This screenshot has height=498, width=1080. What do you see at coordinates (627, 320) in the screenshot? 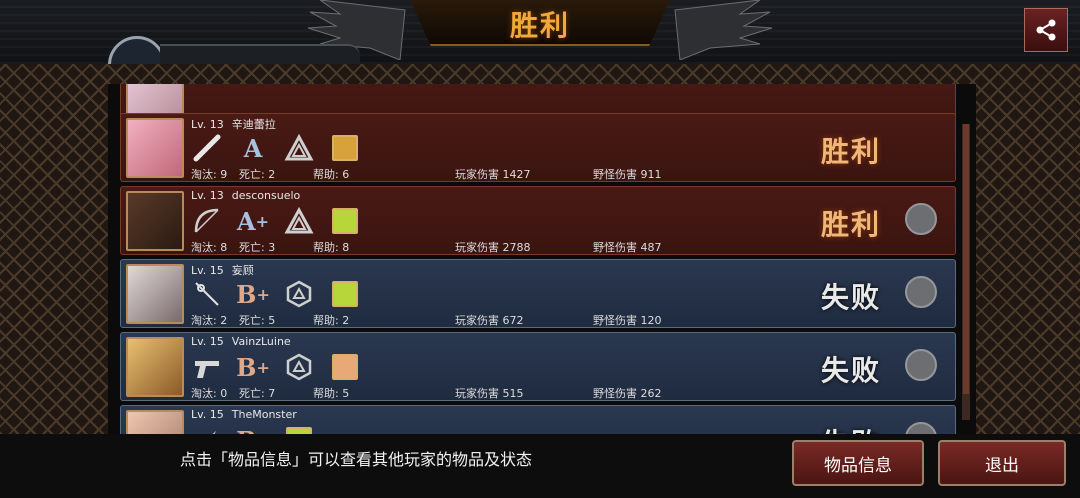
I see `monster-damage-stat: 野怪伤害 120` at bounding box center [627, 320].